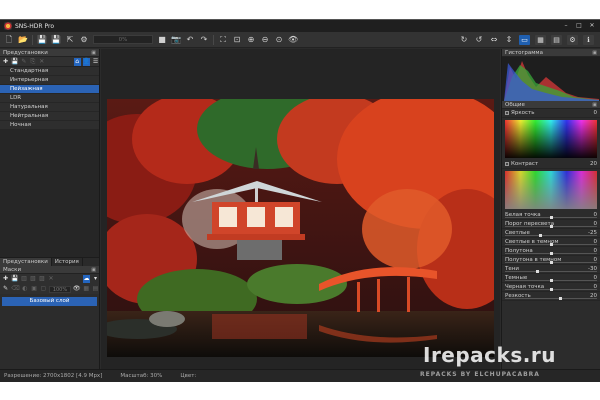  What do you see at coordinates (43, 289) in the screenshot?
I see `clear-icon: ▢` at bounding box center [43, 289].